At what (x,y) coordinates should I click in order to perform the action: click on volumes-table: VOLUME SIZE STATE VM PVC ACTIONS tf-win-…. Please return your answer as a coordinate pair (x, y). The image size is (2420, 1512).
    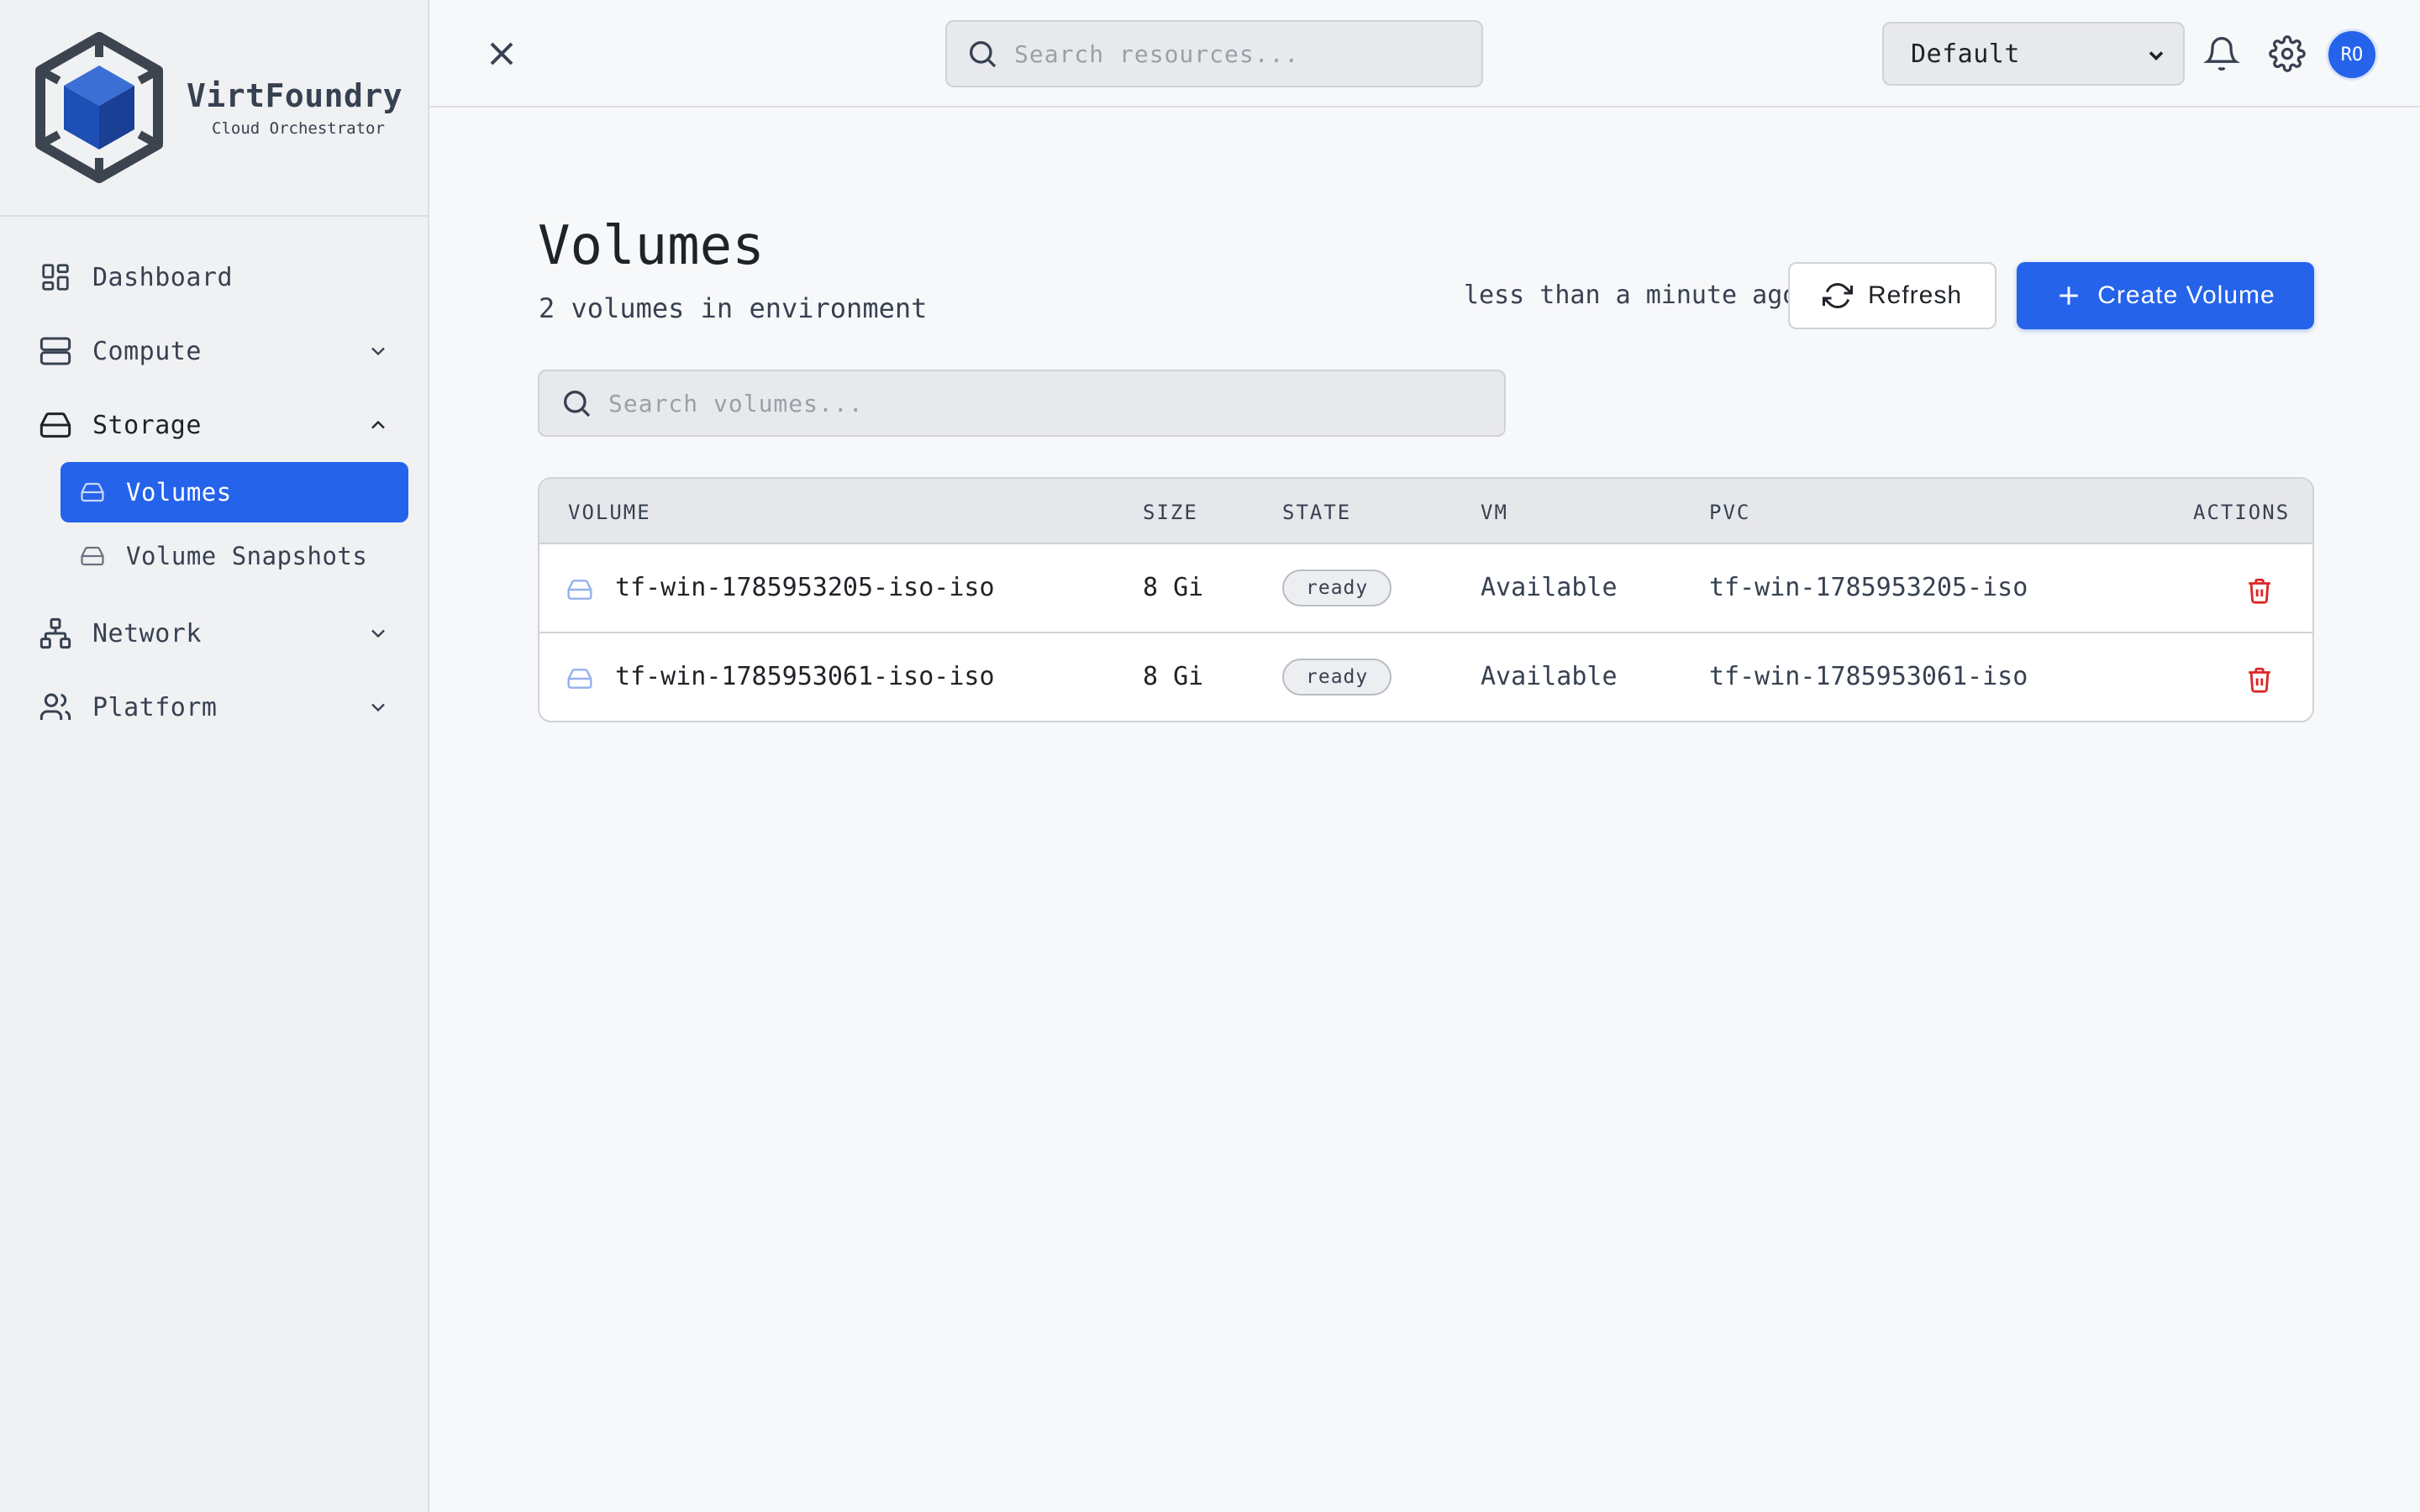
    Looking at the image, I should click on (1426, 599).